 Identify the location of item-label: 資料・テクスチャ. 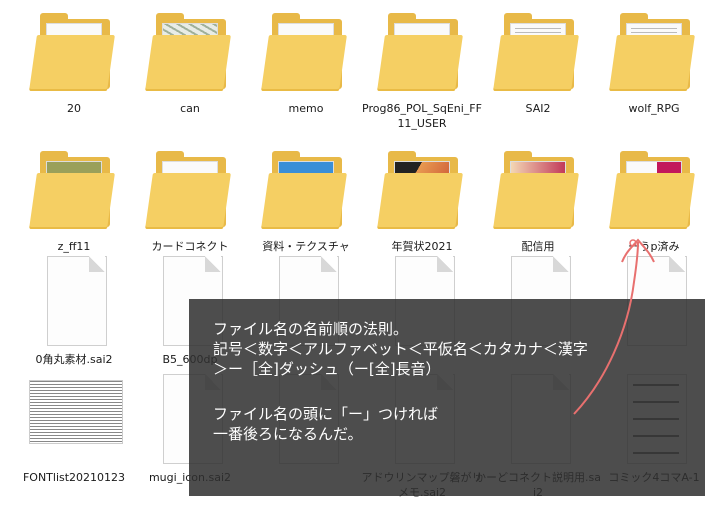
(306, 246).